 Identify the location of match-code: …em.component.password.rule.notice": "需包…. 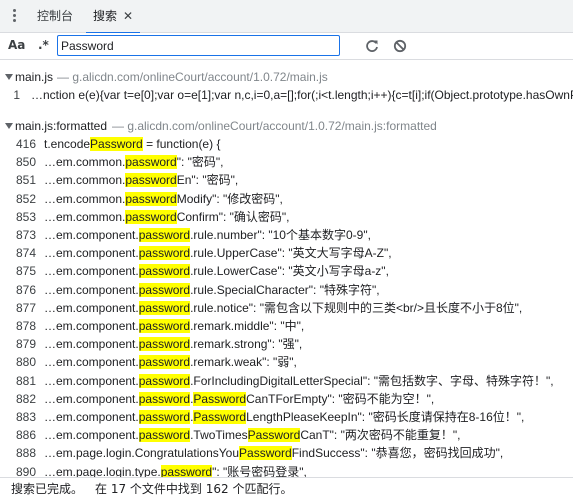
(283, 308).